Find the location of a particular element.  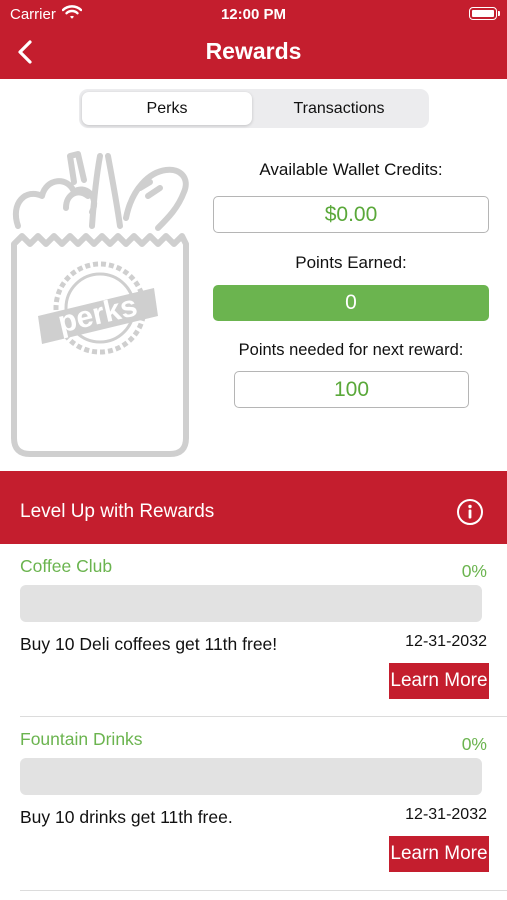

status-bar: Carrier 12:00 PM is located at coordinates (253, 14).